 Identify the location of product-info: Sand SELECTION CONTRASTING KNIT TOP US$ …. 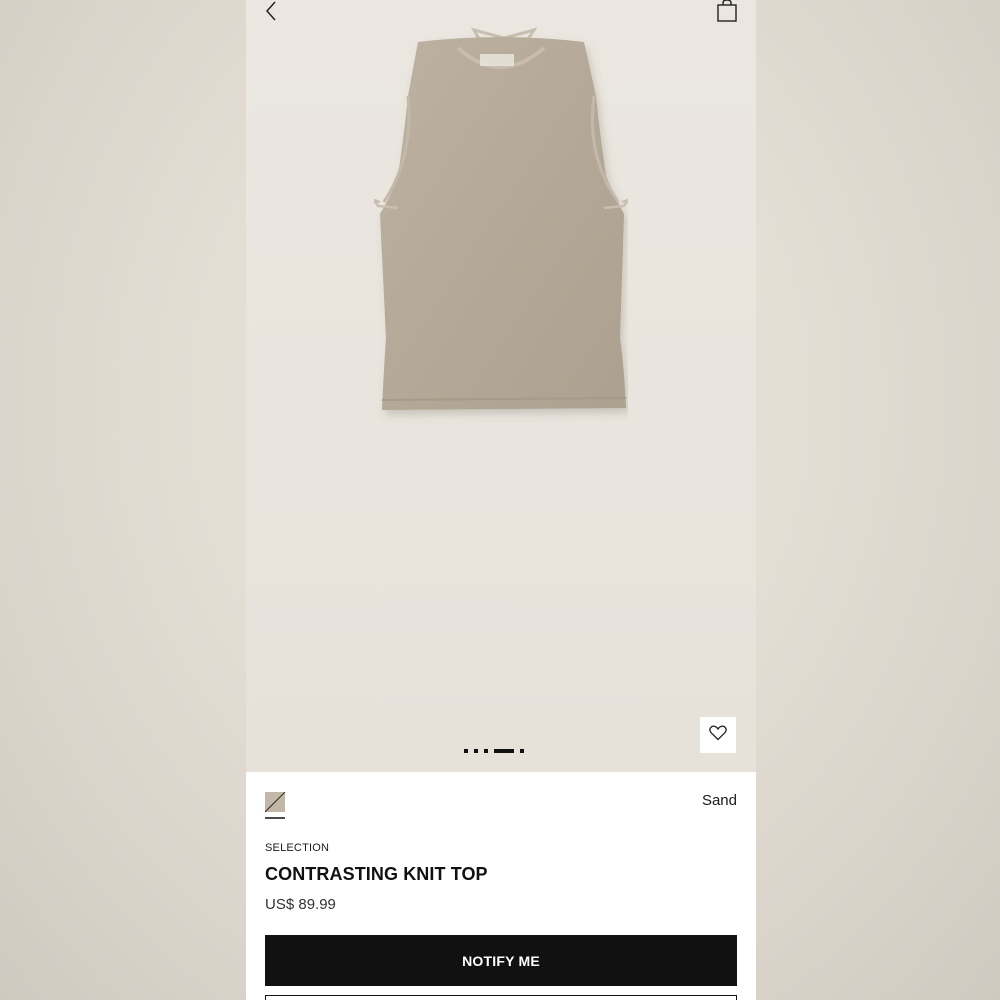
(501, 886).